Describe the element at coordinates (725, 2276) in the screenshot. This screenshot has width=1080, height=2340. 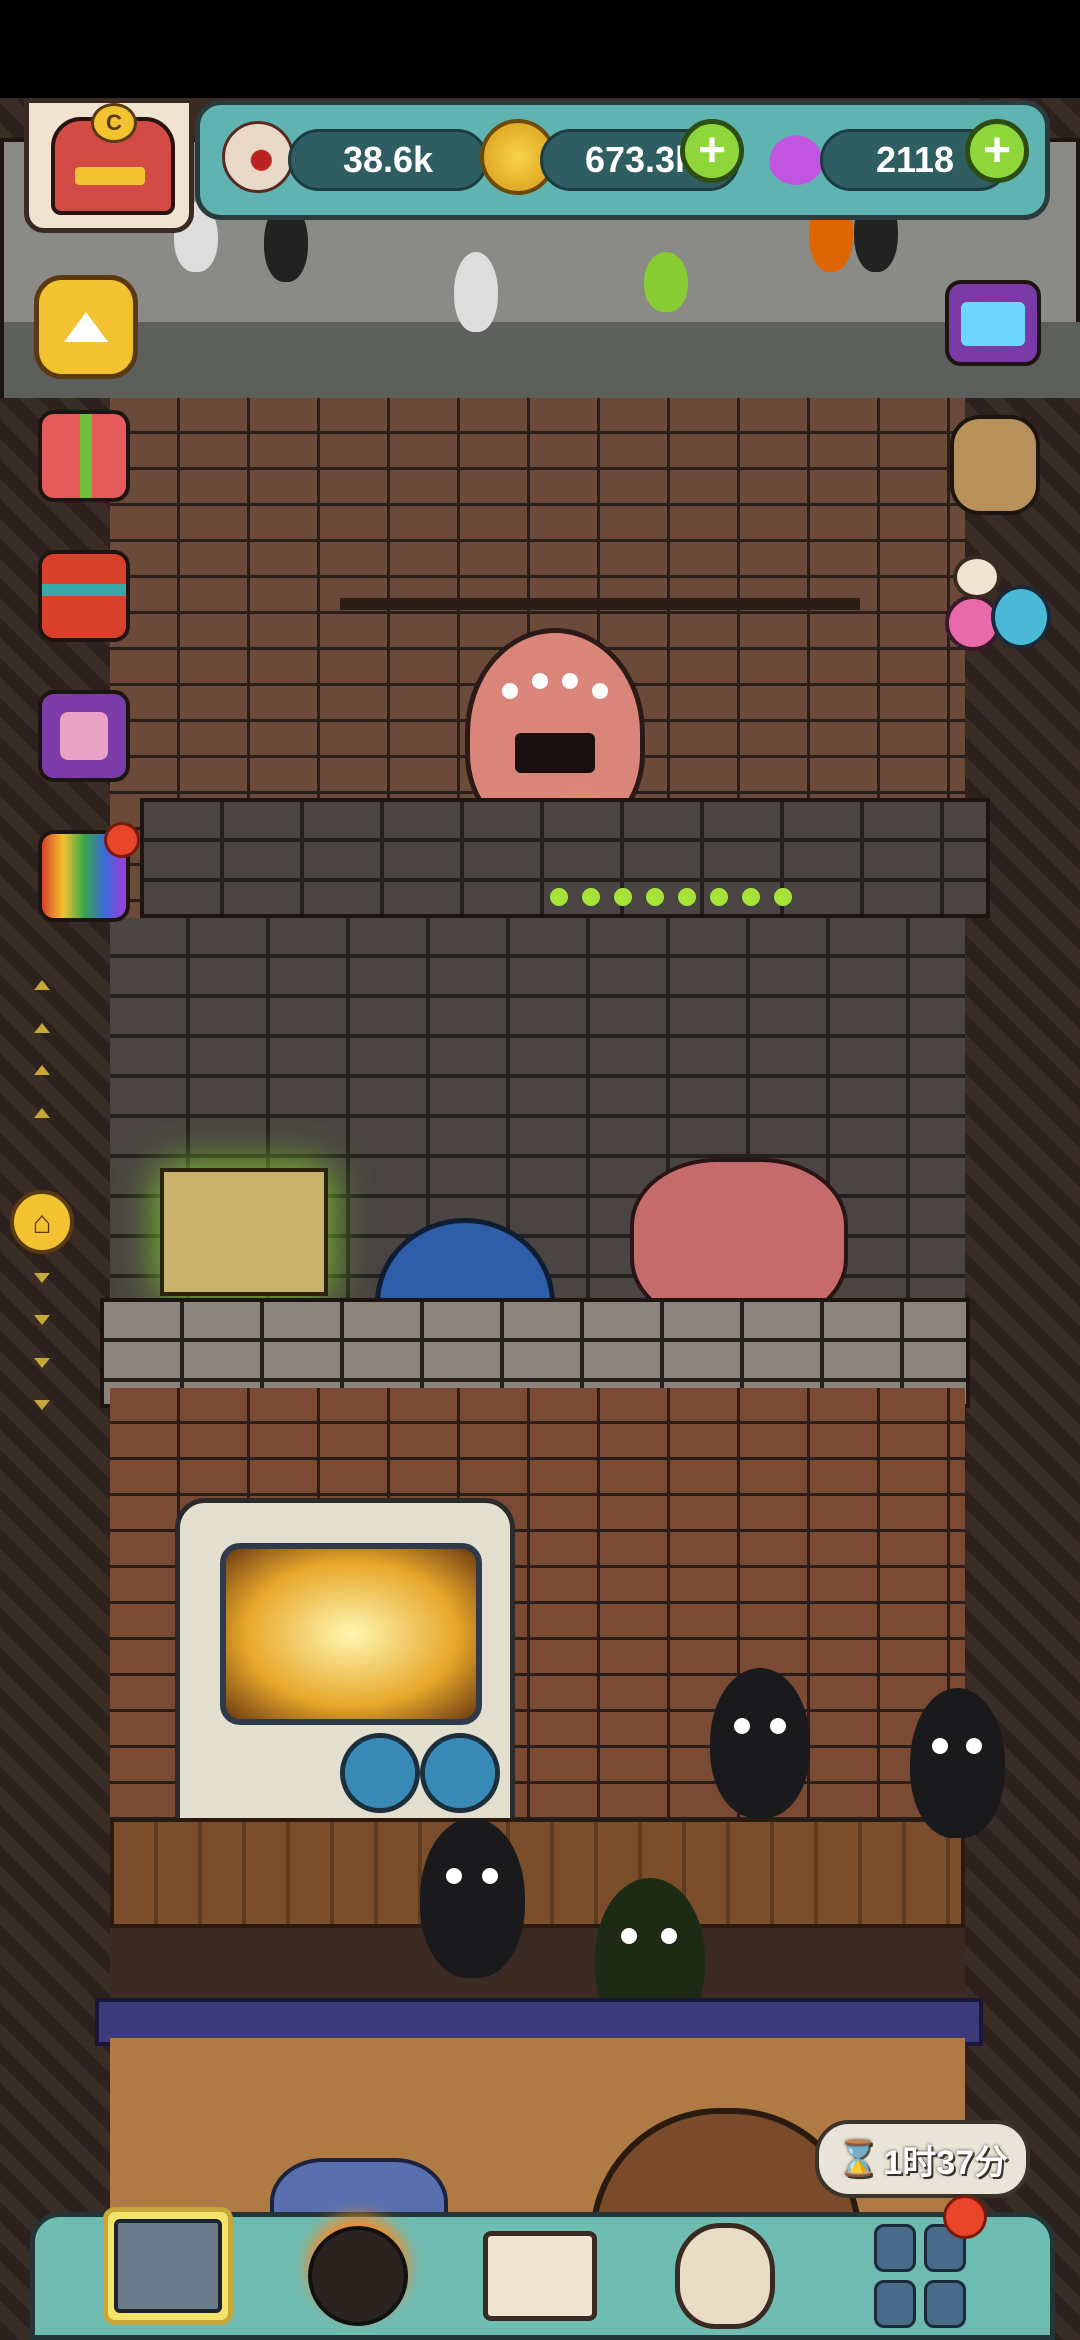
I see `coin-bag-icon` at that location.